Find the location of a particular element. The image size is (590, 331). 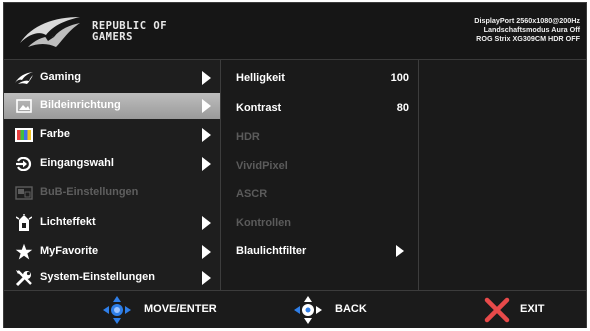

menu-item-gaming: Gaming is located at coordinates (112, 78).